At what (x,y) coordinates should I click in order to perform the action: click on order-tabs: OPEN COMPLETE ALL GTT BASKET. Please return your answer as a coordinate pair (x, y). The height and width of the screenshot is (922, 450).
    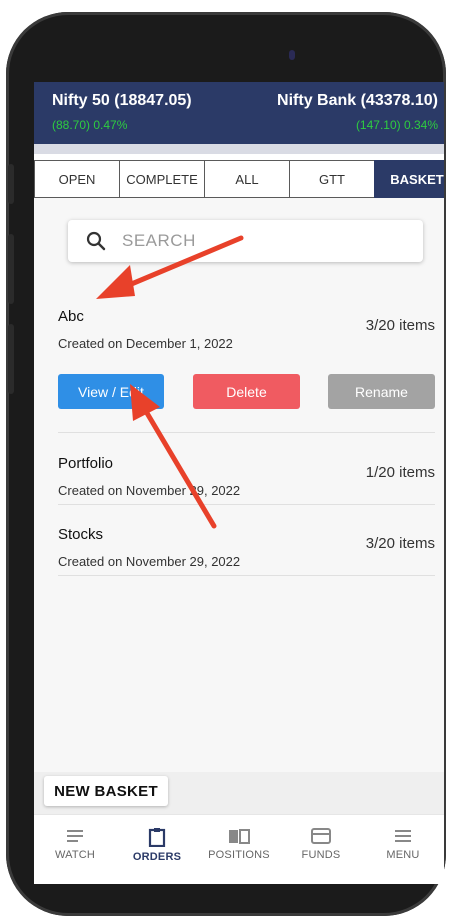
    Looking at the image, I should click on (239, 179).